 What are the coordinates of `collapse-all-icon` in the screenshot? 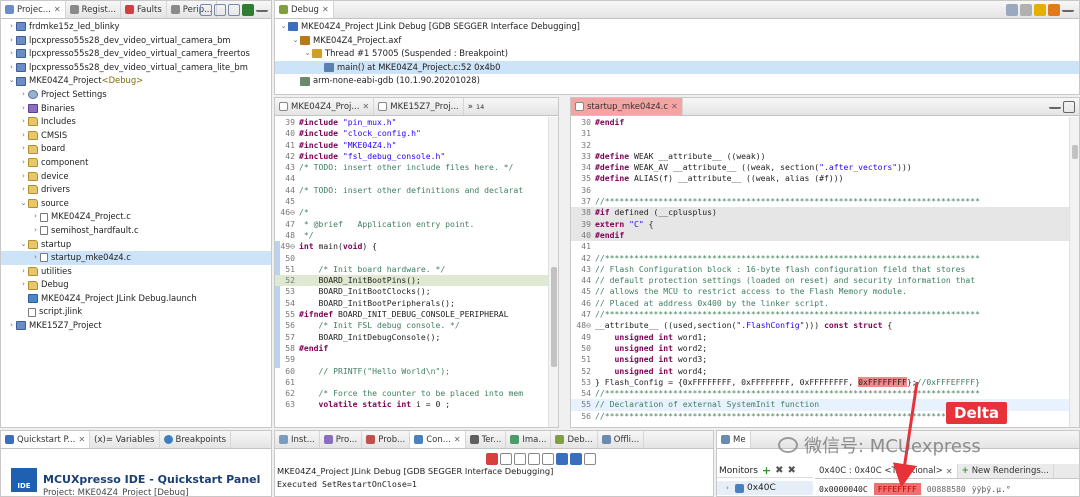 It's located at (206, 10).